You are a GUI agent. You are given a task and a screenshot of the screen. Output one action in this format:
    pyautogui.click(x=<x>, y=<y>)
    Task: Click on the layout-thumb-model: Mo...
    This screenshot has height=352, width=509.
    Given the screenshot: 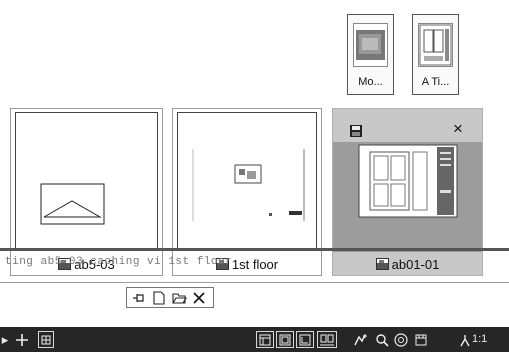 What is the action you would take?
    pyautogui.click(x=370, y=54)
    